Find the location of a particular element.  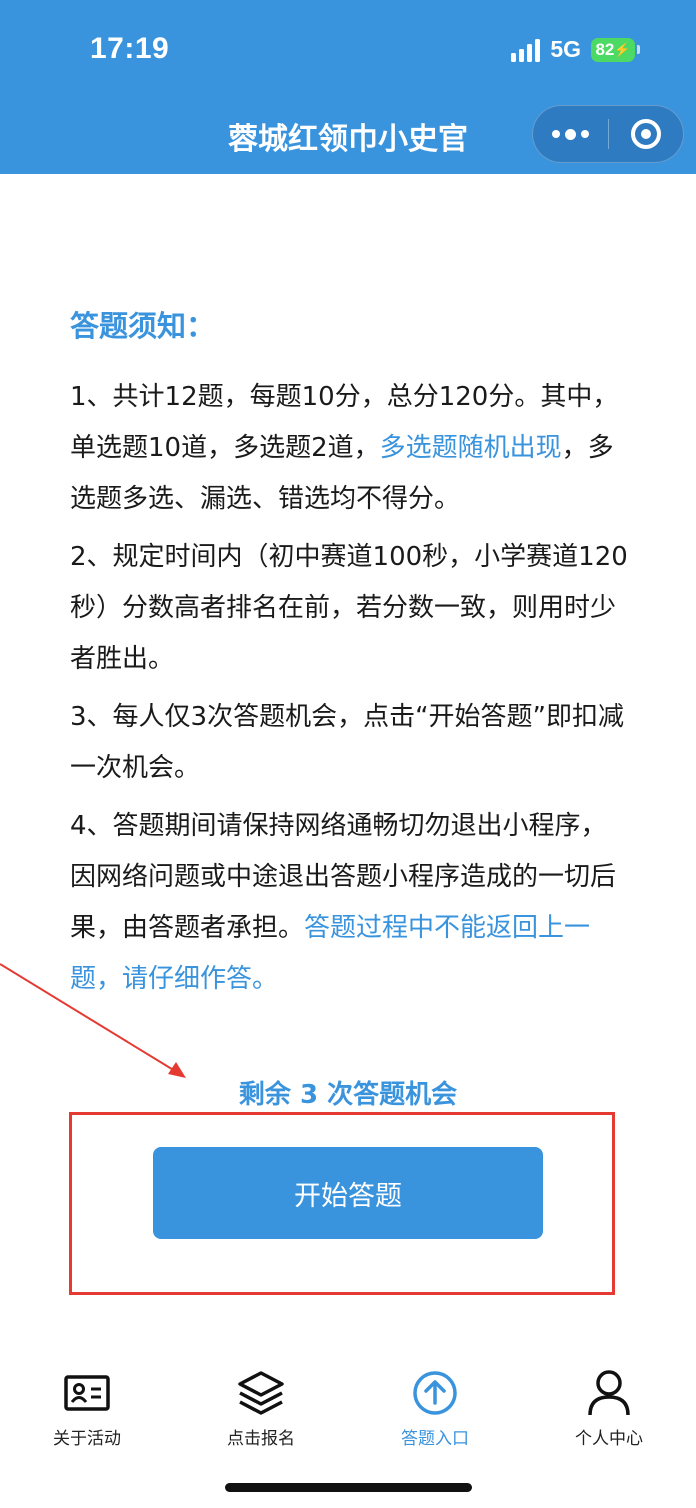

id-card-icon is located at coordinates (87, 1393).